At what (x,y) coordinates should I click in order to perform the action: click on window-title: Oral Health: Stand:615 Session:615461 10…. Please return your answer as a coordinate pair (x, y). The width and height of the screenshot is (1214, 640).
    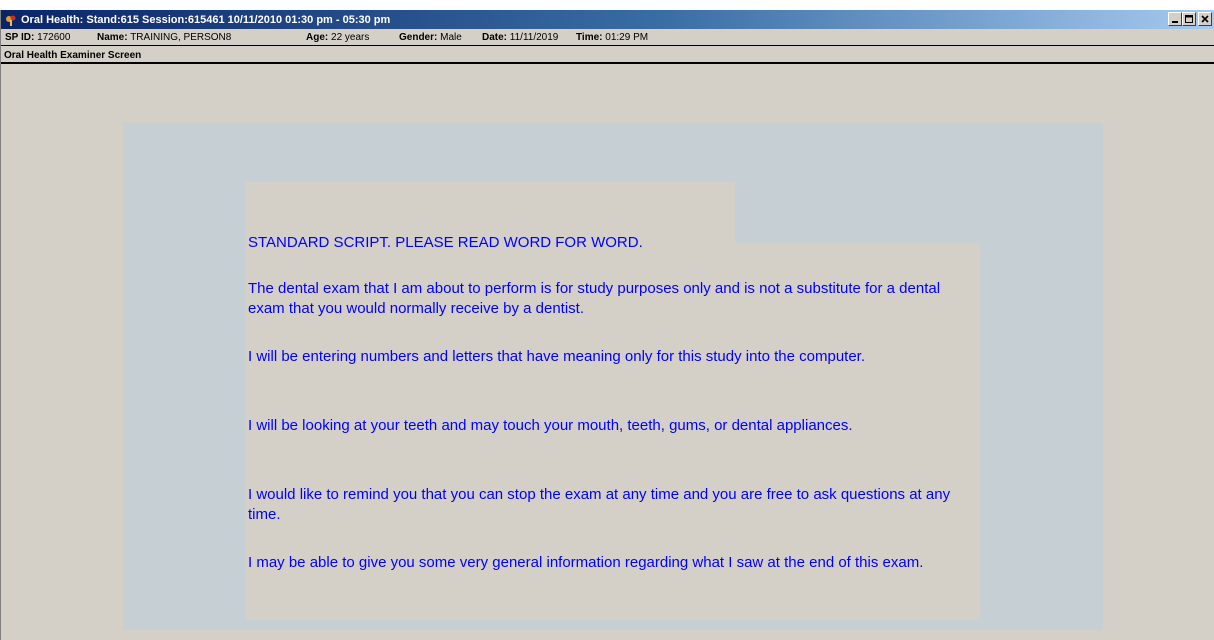
    Looking at the image, I should click on (206, 19).